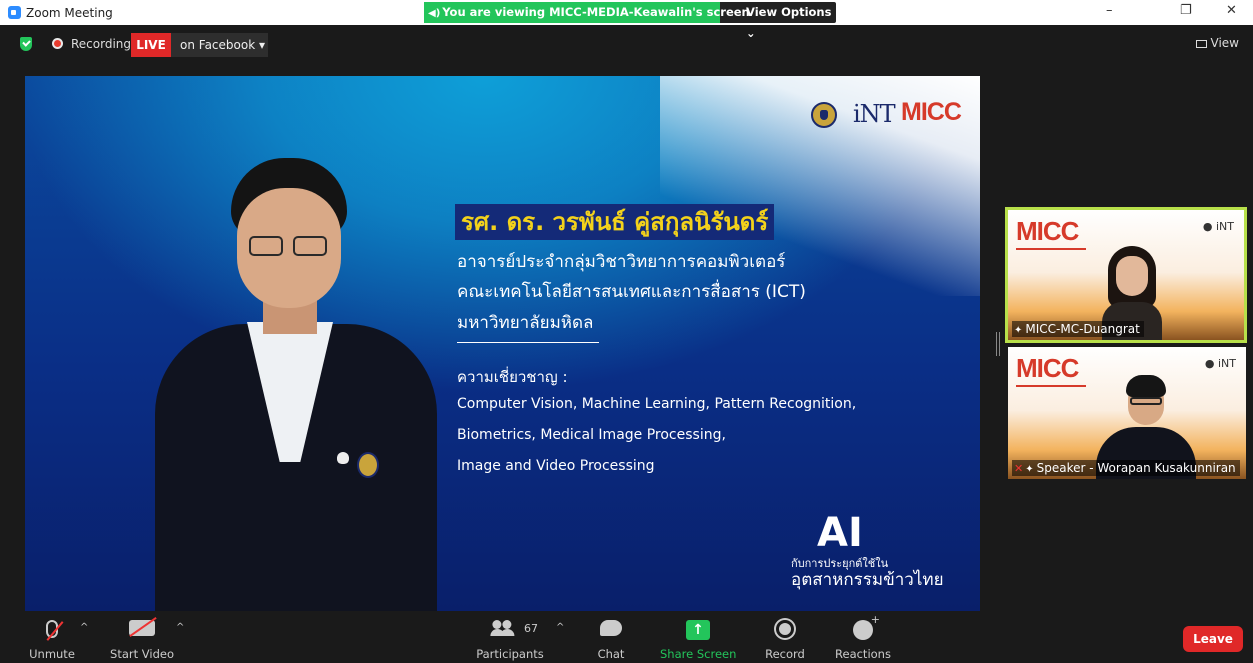  What do you see at coordinates (698, 654) in the screenshot?
I see `share-screen-label: Share Screen` at bounding box center [698, 654].